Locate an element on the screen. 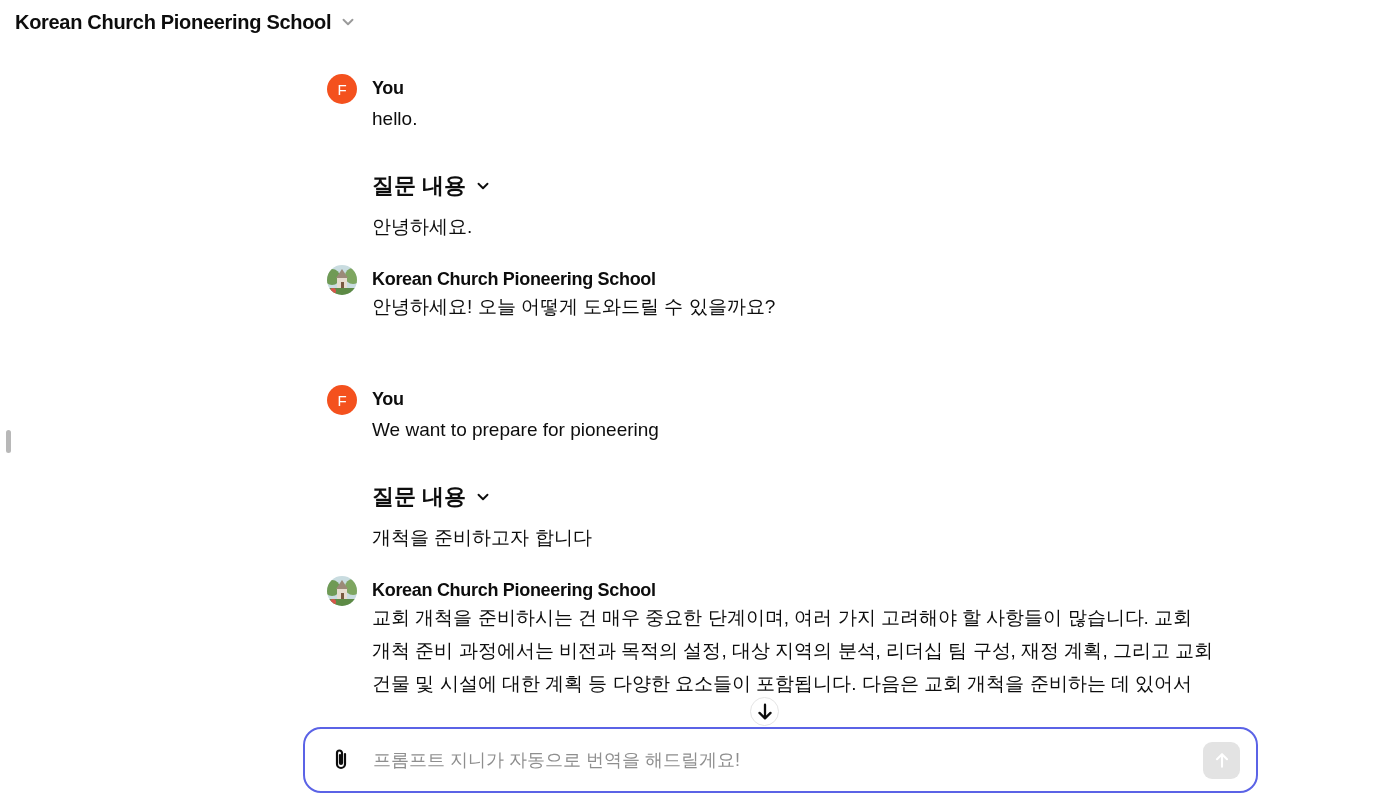 The image size is (1387, 802). message-text: hello. is located at coordinates (395, 119).